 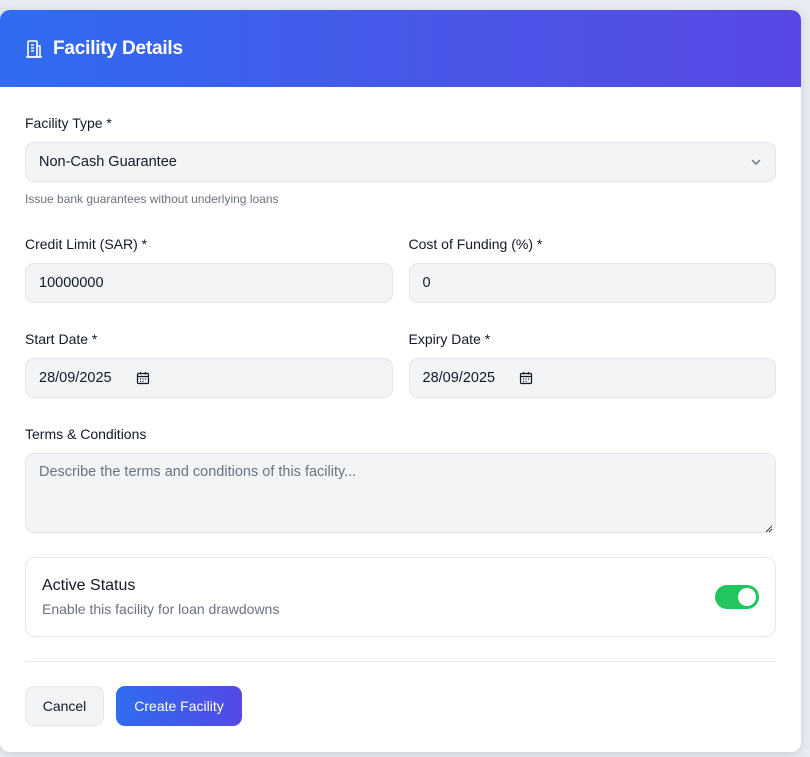 What do you see at coordinates (459, 378) in the screenshot?
I see `expiry-date-value: 28/09/2025` at bounding box center [459, 378].